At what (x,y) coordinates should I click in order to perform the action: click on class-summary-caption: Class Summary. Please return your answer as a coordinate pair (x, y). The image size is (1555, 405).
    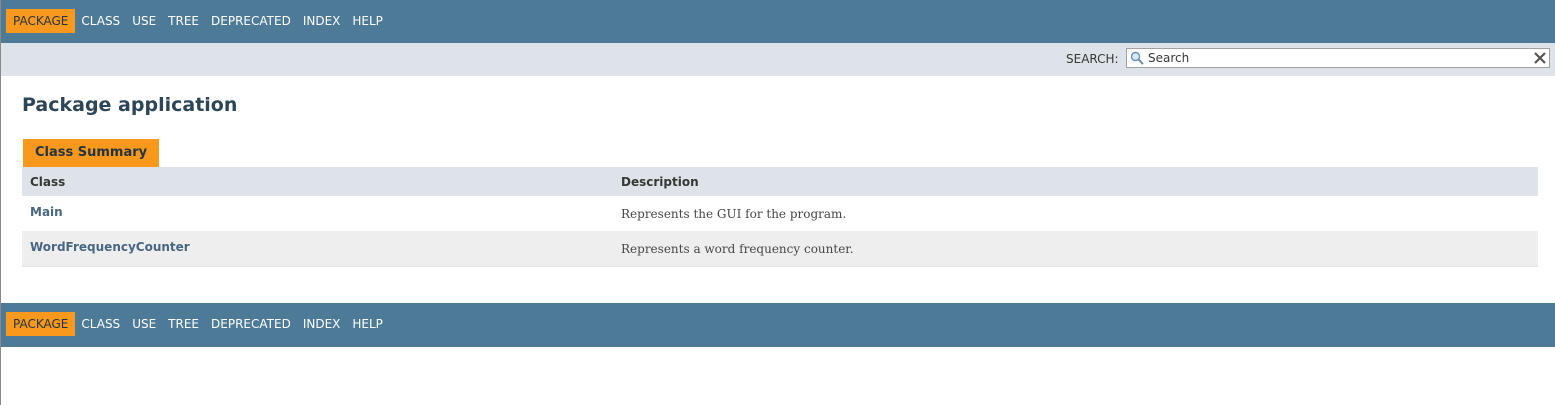
    Looking at the image, I should click on (91, 153).